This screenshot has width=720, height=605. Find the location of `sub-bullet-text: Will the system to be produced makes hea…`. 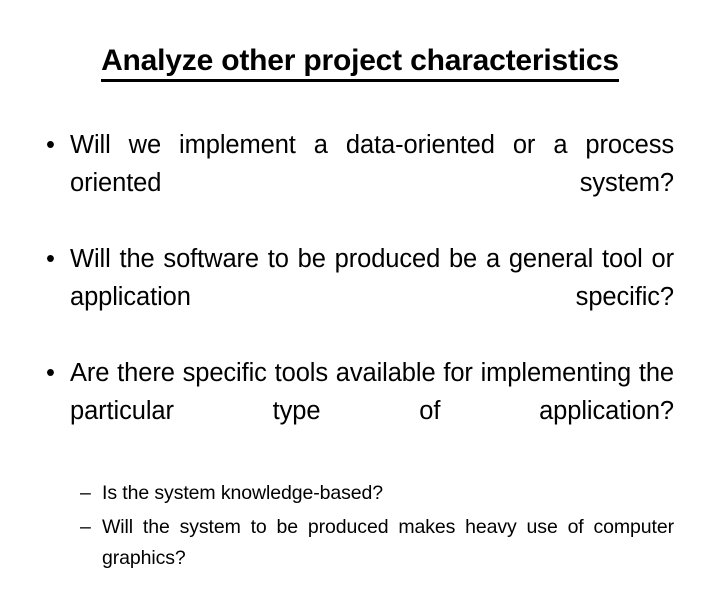

sub-bullet-text: Will the system to be produced makes hea… is located at coordinates (388, 542).